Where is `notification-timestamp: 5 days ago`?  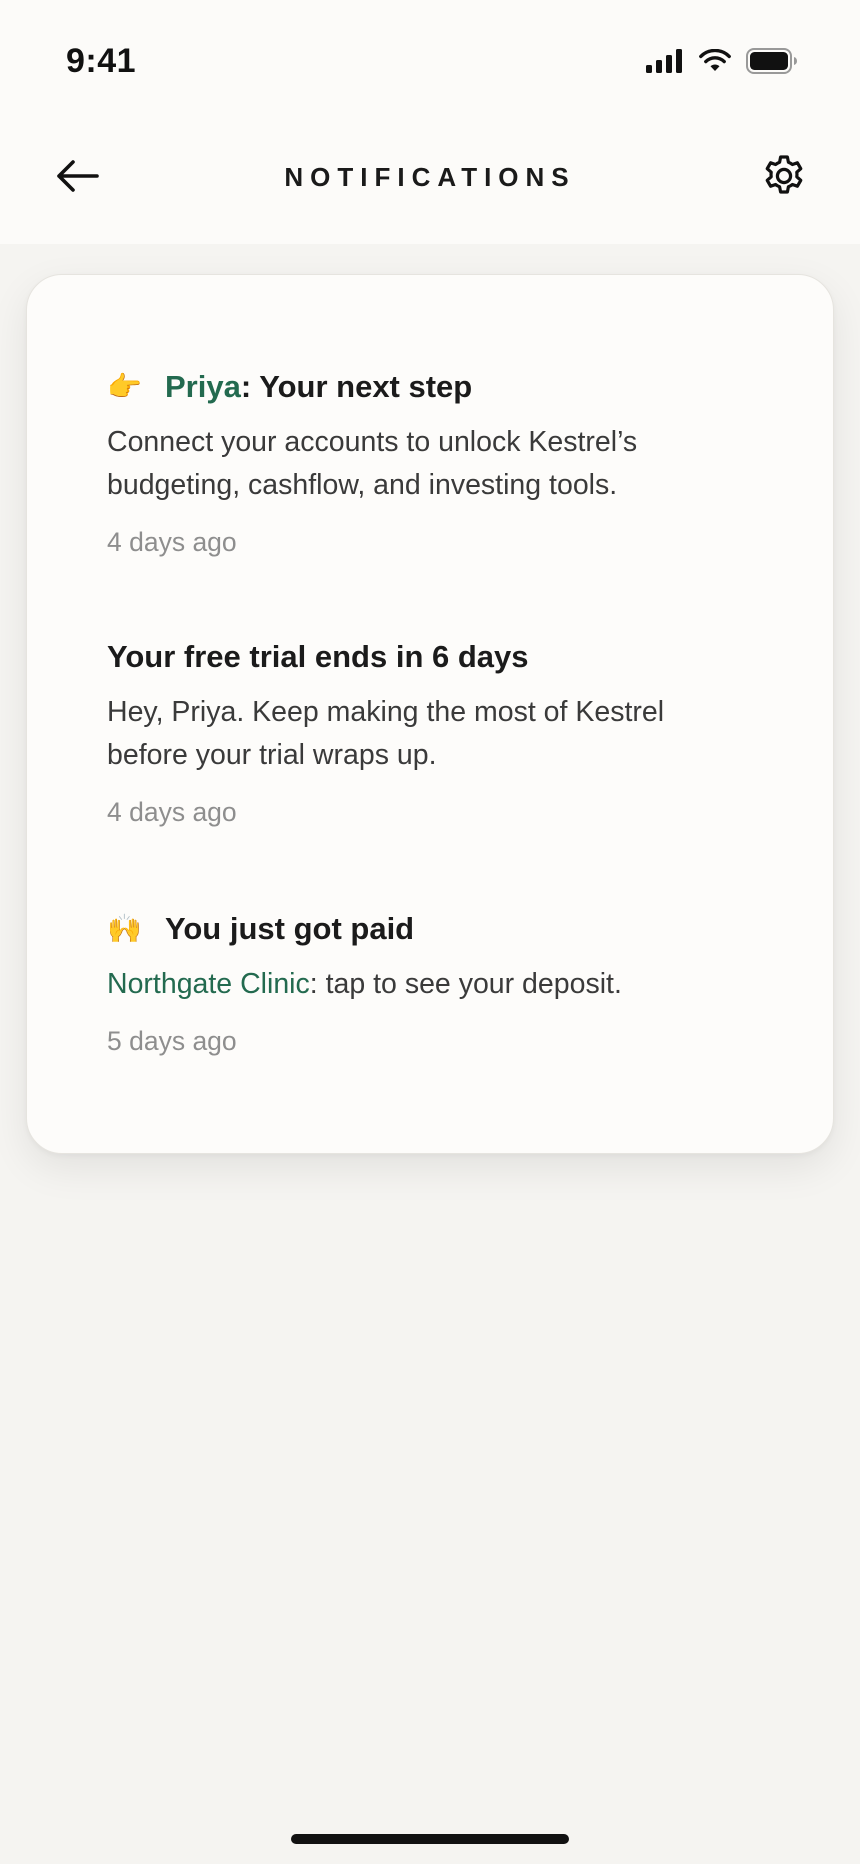
notification-timestamp: 5 days ago is located at coordinates (172, 1041).